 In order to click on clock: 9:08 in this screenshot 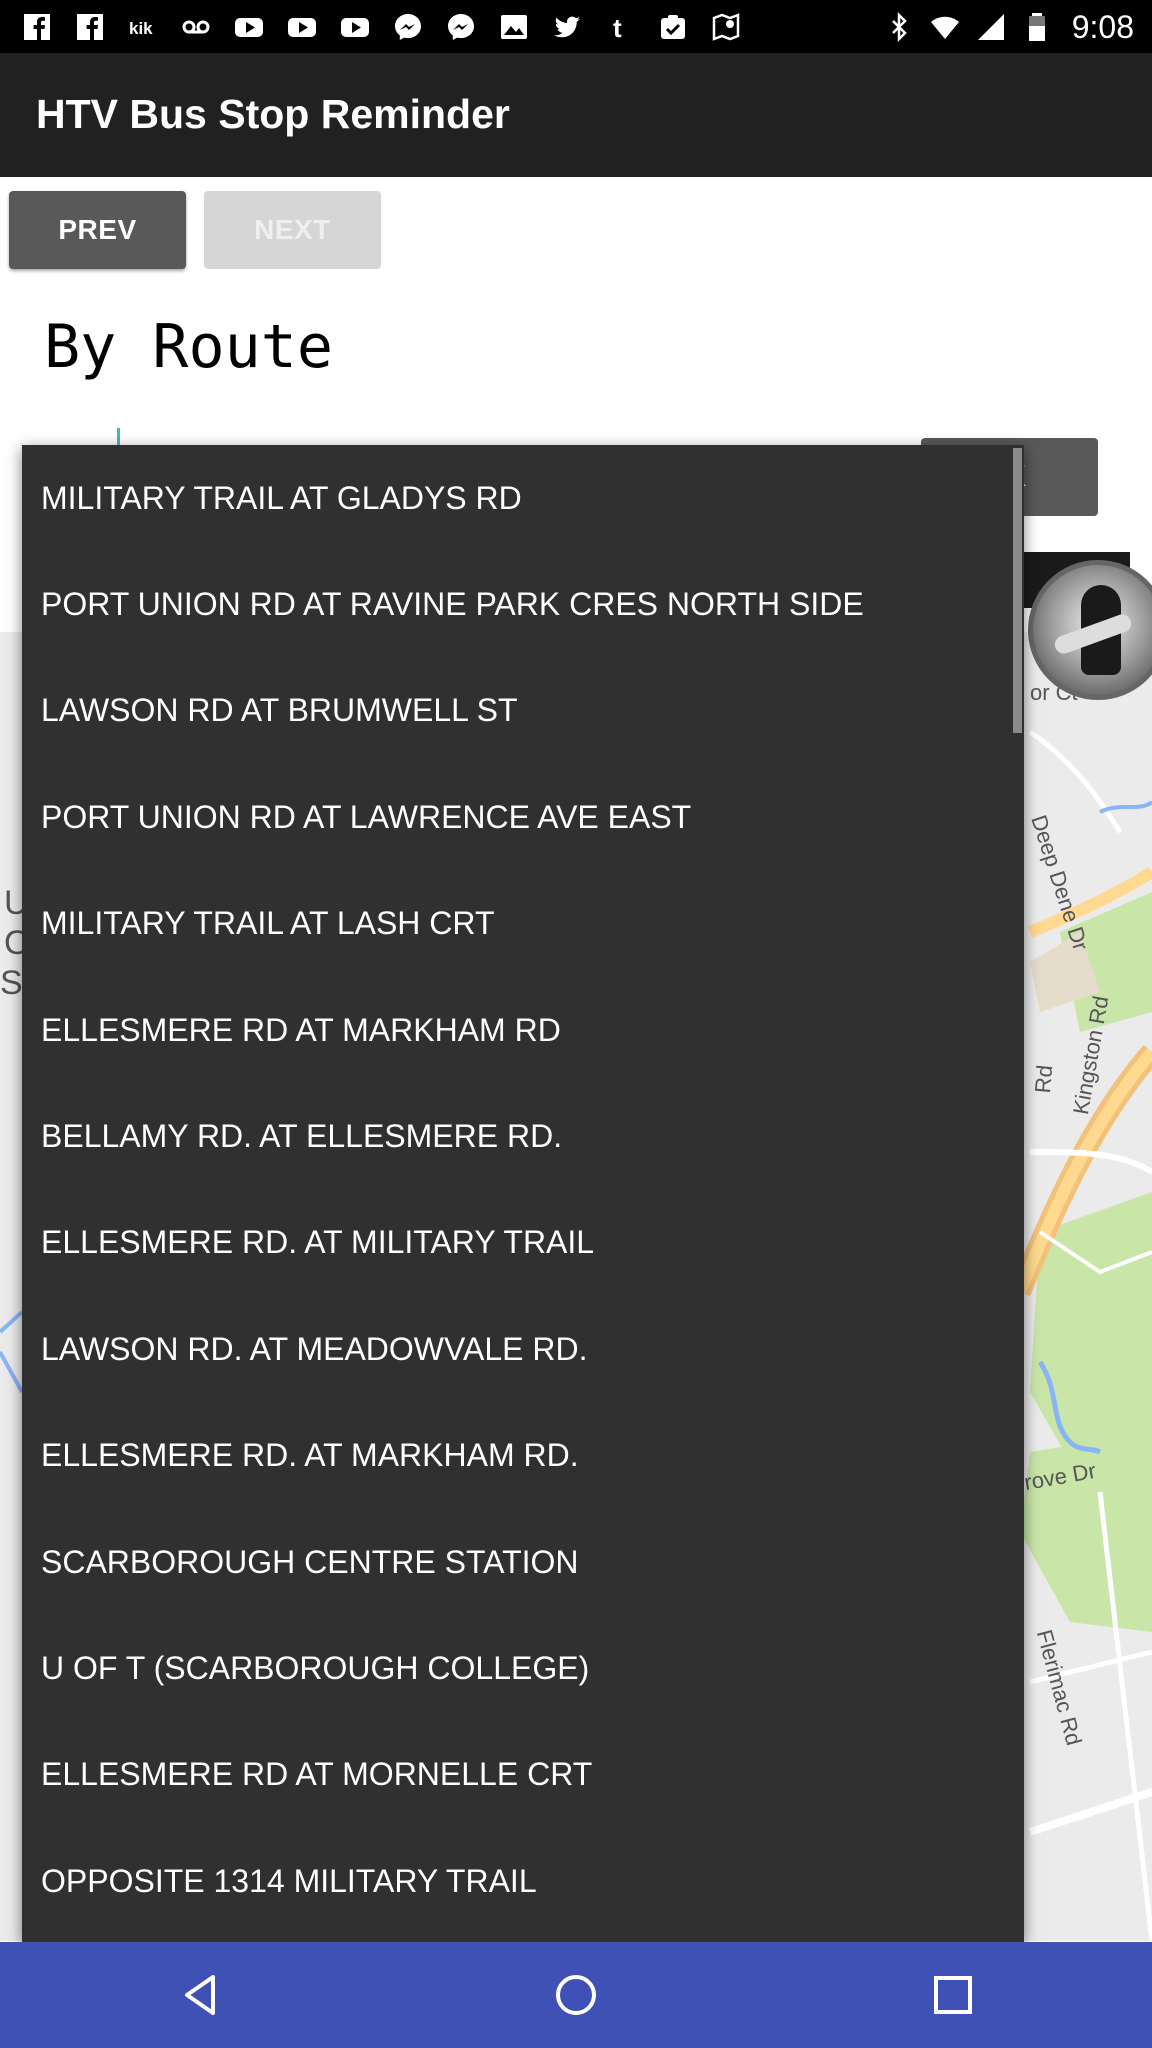, I will do `click(1102, 26)`.